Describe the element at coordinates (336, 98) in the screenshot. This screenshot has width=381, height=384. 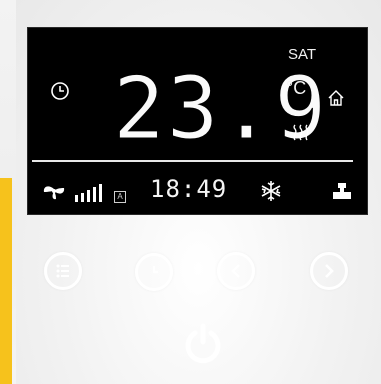
I see `home-icon` at that location.